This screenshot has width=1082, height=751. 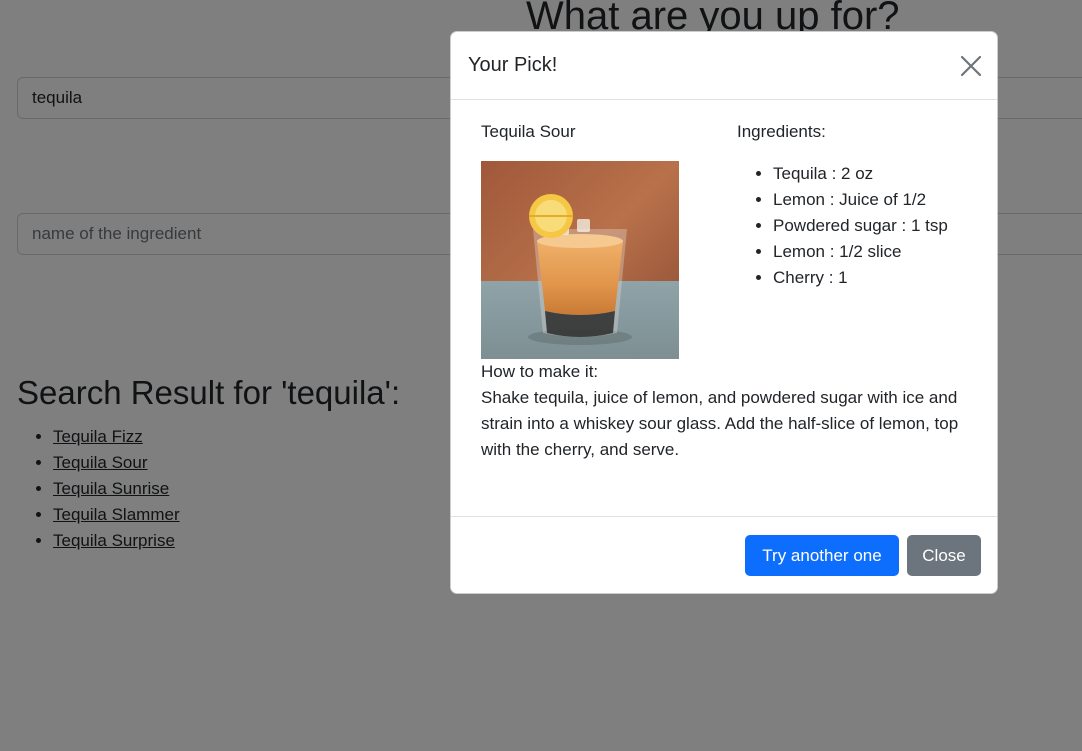 What do you see at coordinates (822, 555) in the screenshot?
I see `try-another-button: Try another one` at bounding box center [822, 555].